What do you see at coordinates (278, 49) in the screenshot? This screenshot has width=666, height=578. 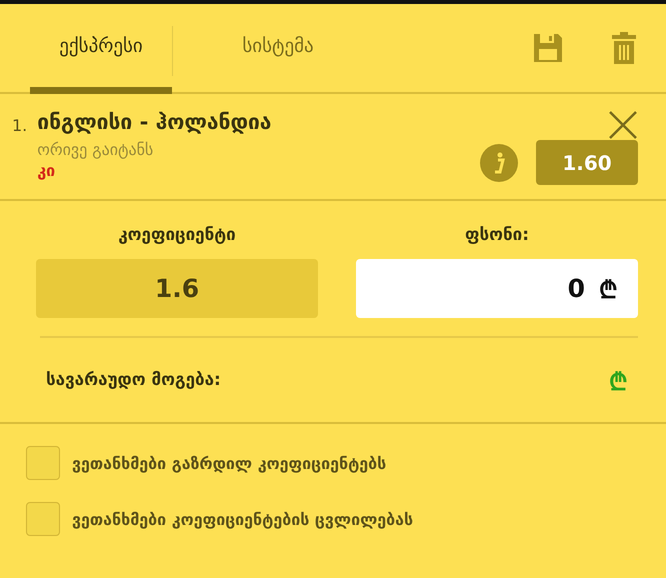 I see `tab: სისტემა` at bounding box center [278, 49].